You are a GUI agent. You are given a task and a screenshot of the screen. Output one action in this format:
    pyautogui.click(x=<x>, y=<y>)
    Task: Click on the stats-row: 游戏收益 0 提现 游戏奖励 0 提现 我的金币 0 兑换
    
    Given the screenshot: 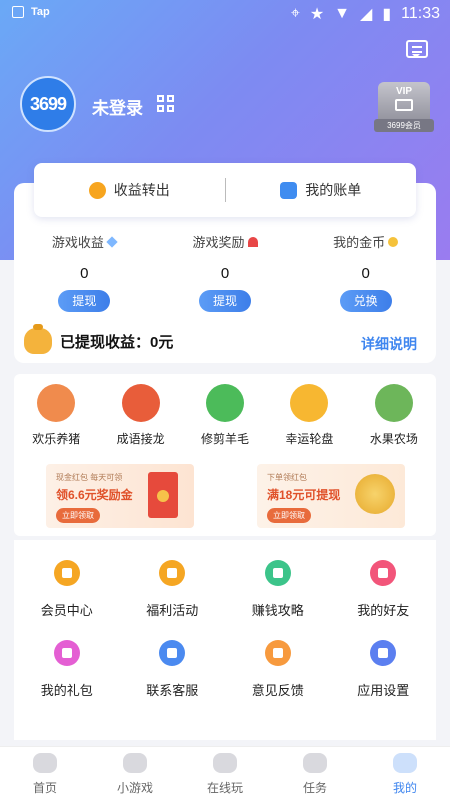 What is the action you would take?
    pyautogui.click(x=225, y=272)
    